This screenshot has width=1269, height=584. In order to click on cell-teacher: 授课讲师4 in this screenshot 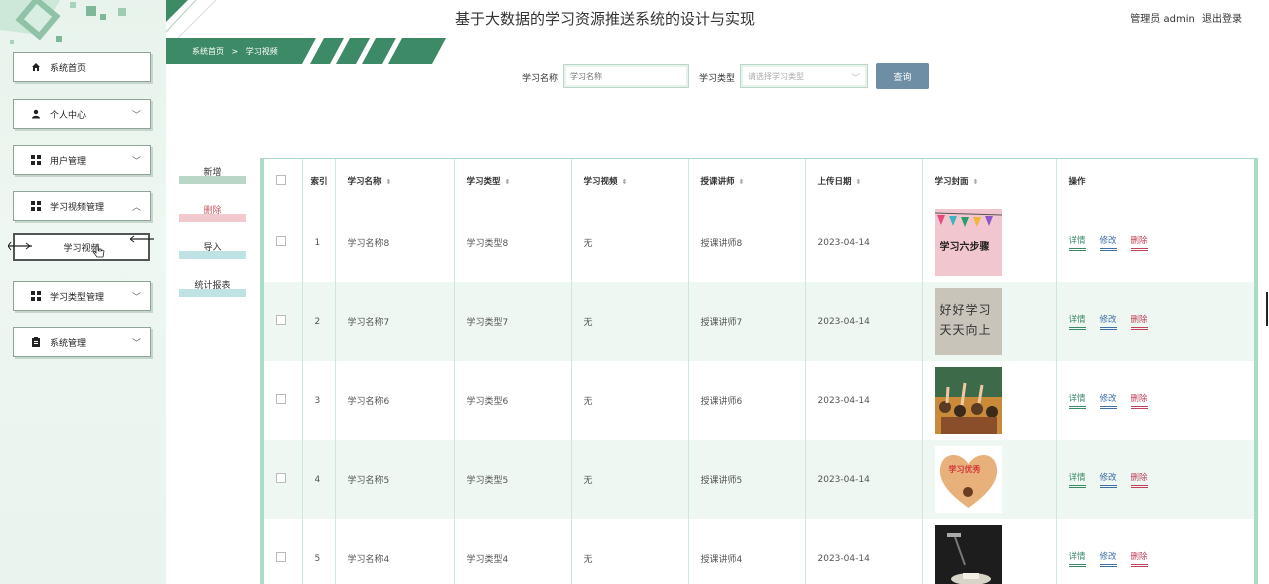, I will do `click(747, 551)`.